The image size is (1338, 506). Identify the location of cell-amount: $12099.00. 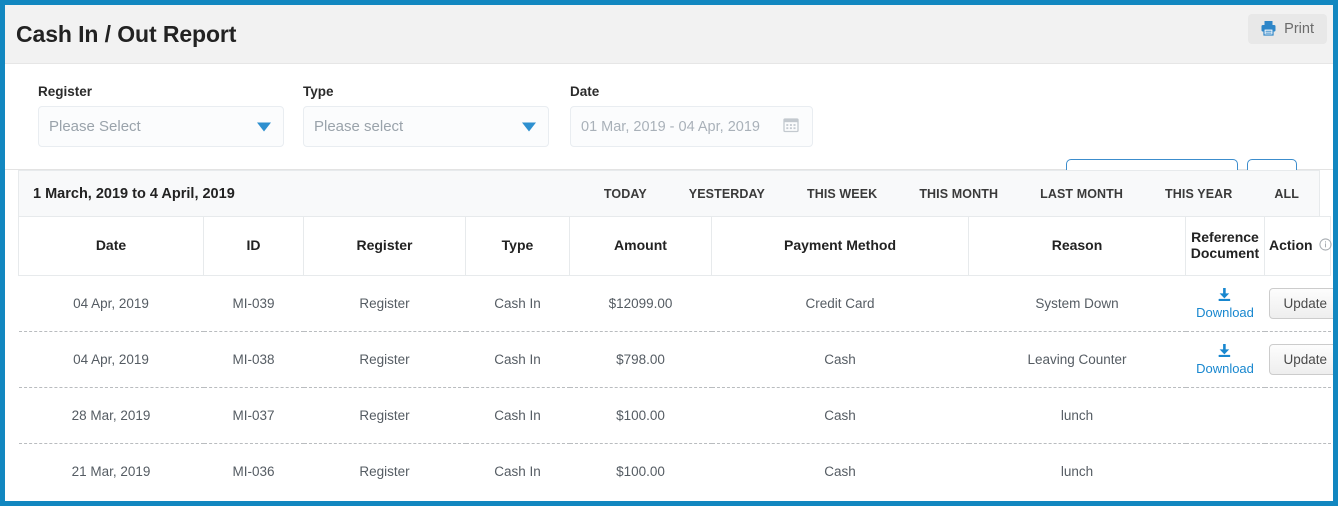
(640, 303).